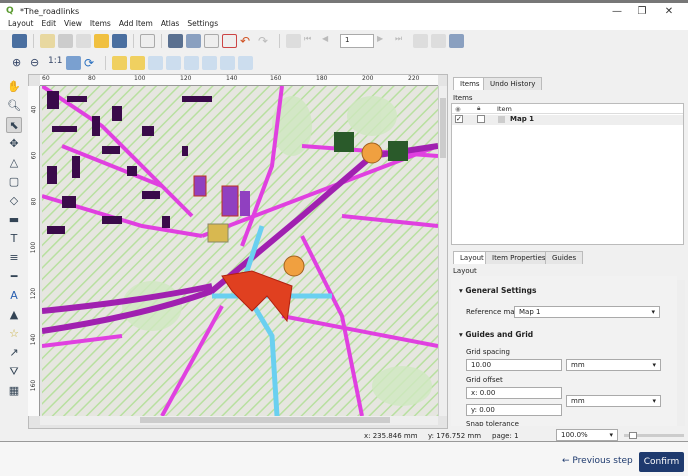 This screenshot has width=688, height=476. What do you see at coordinates (669, 11) in the screenshot?
I see `close-button: ✕` at bounding box center [669, 11].